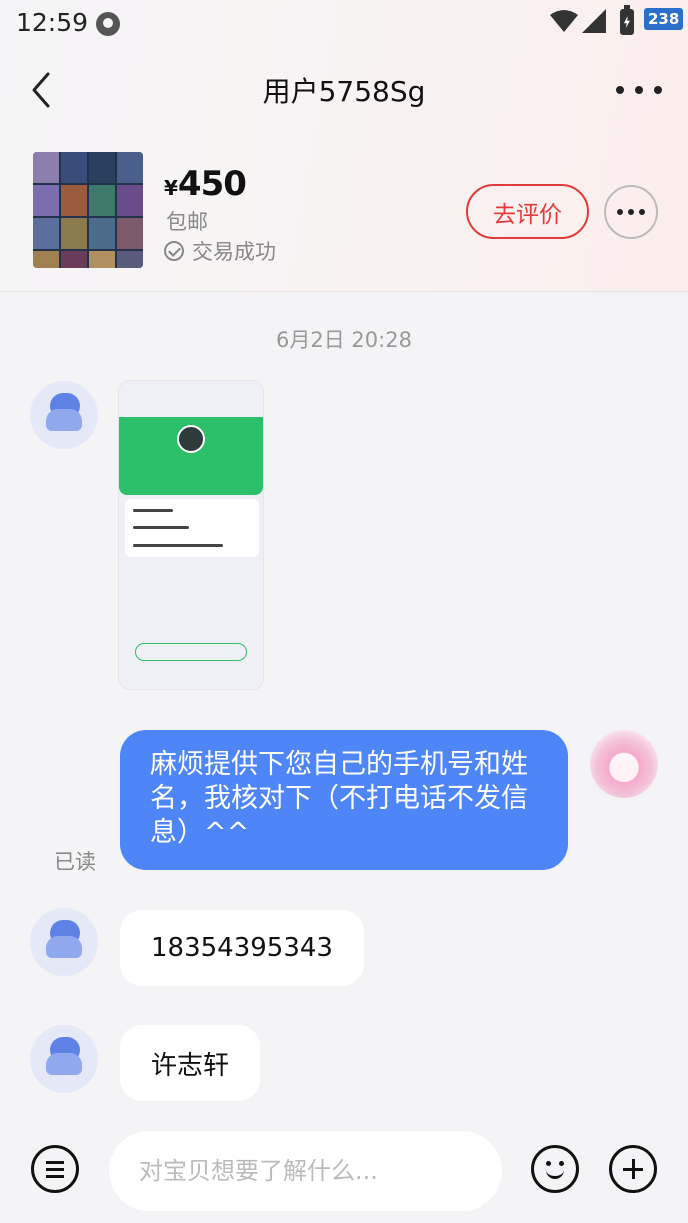 The height and width of the screenshot is (1223, 688). What do you see at coordinates (344, 23) in the screenshot?
I see `status-bar: 12:59 238` at bounding box center [344, 23].